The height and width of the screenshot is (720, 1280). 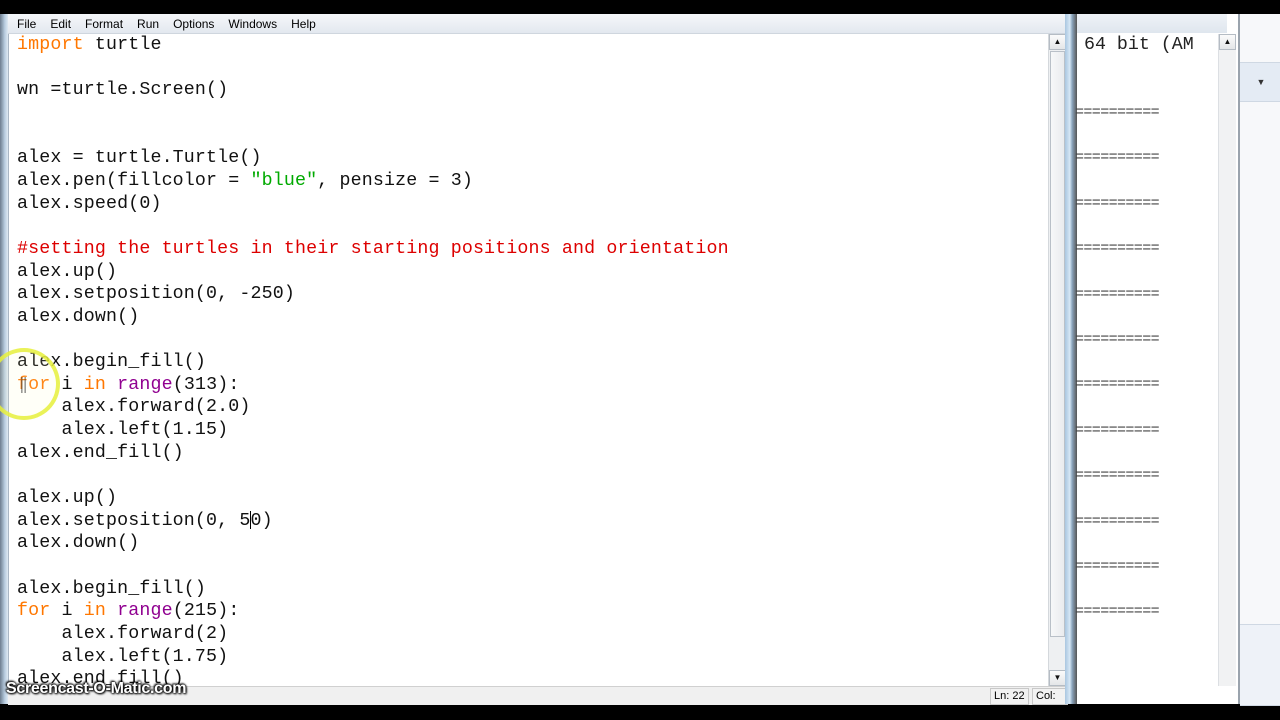 What do you see at coordinates (122, 45) in the screenshot?
I see `code-token: turtle` at bounding box center [122, 45].